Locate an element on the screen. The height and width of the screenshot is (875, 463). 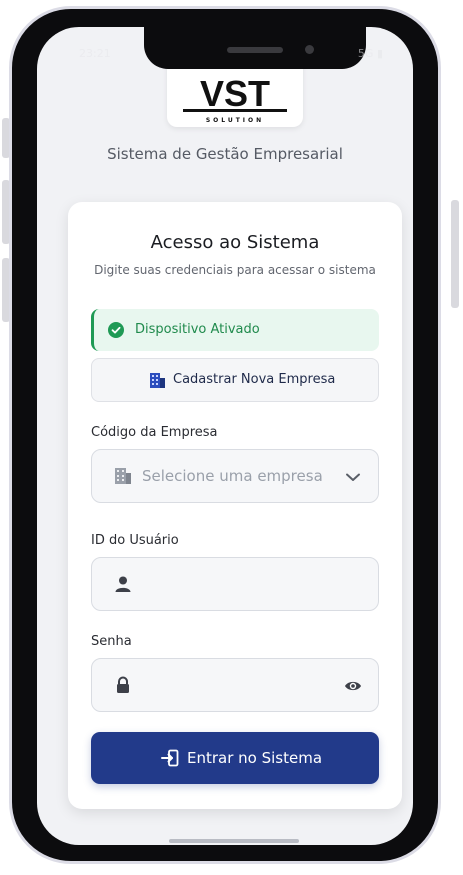
company-code-label: Código da Empresa is located at coordinates (154, 432).